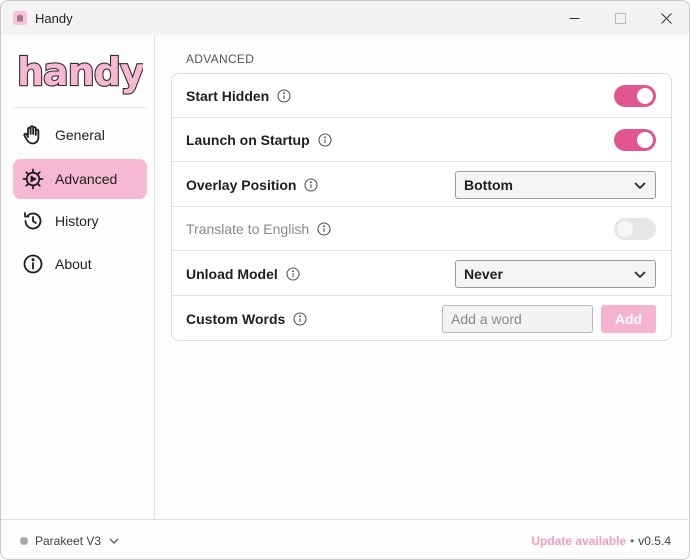  What do you see at coordinates (241, 184) in the screenshot?
I see `setting-label: Overlay Position` at bounding box center [241, 184].